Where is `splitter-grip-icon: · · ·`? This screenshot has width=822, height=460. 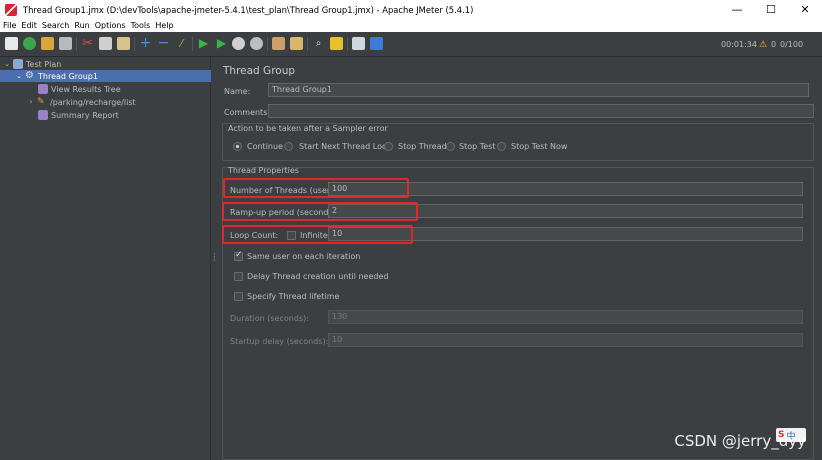 splitter-grip-icon: · · · is located at coordinates (214, 258).